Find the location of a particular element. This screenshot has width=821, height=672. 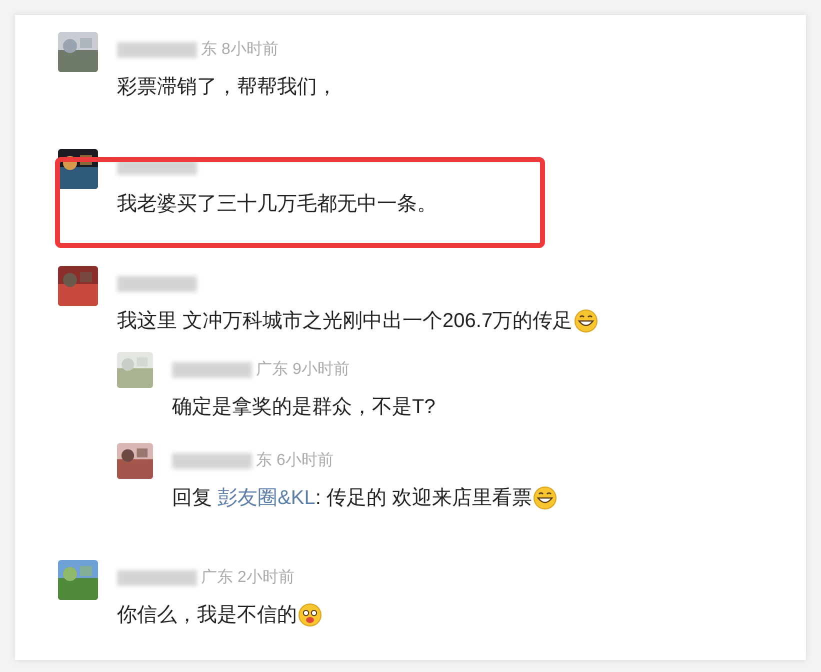

comment-text: 彩票滞销了，帮帮我们， is located at coordinates (227, 87).